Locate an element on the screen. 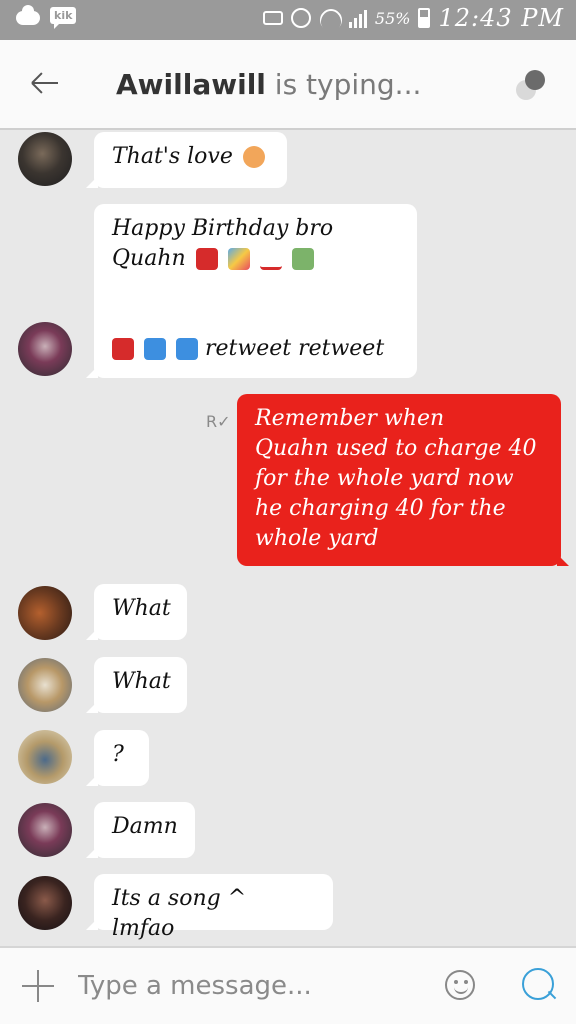 This screenshot has width=576, height=1024. notification-icons: kik is located at coordinates (46, 16).